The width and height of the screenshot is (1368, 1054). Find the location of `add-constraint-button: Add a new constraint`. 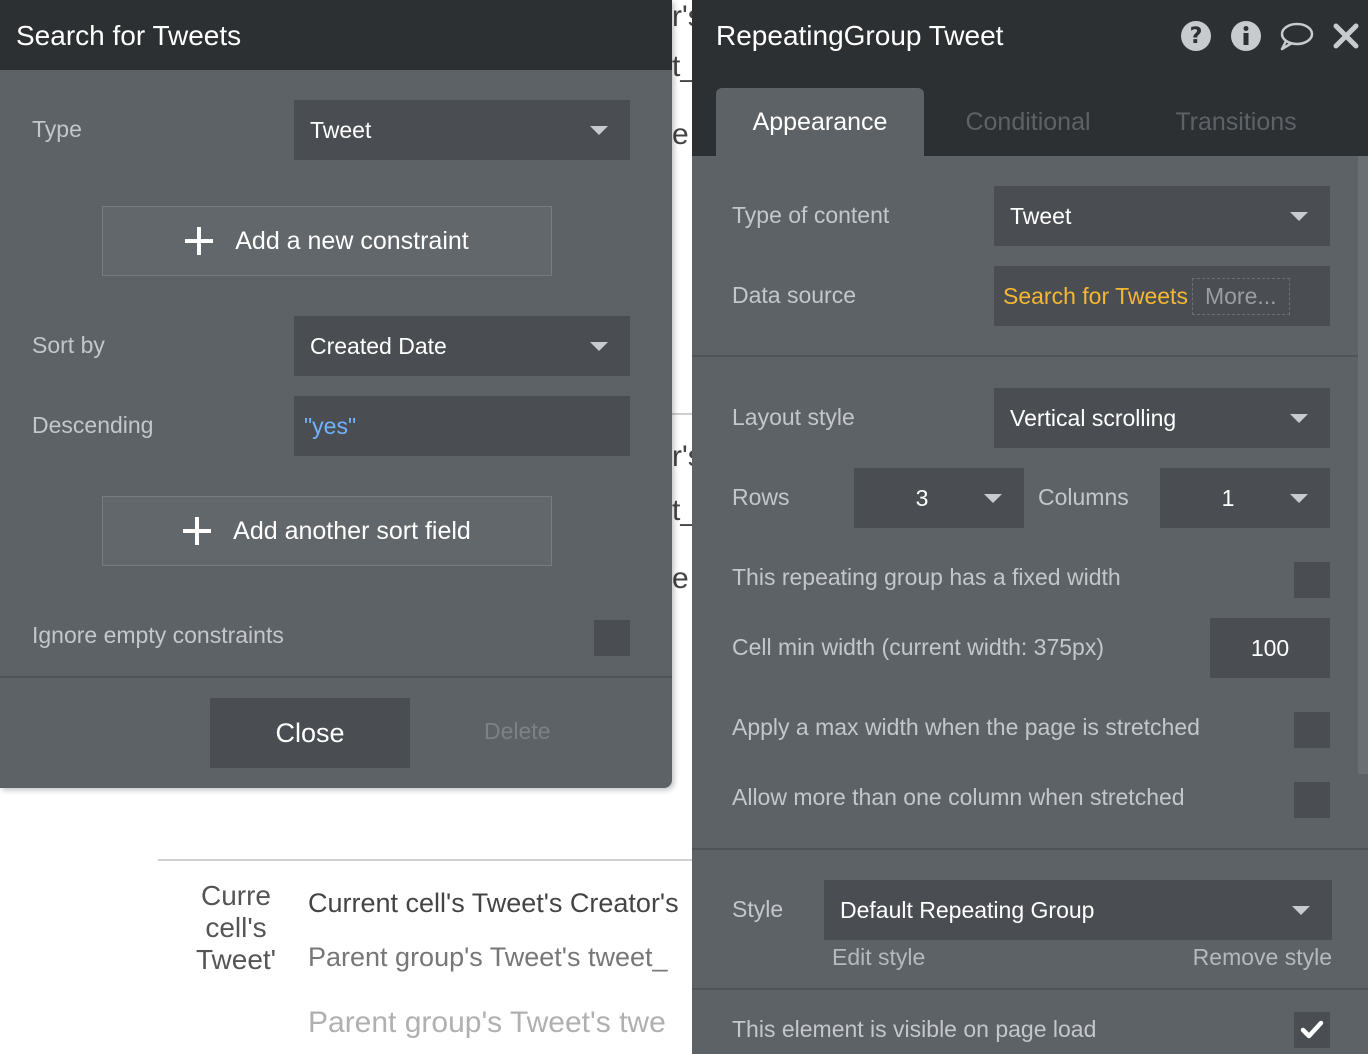

add-constraint-button: Add a new constraint is located at coordinates (327, 241).